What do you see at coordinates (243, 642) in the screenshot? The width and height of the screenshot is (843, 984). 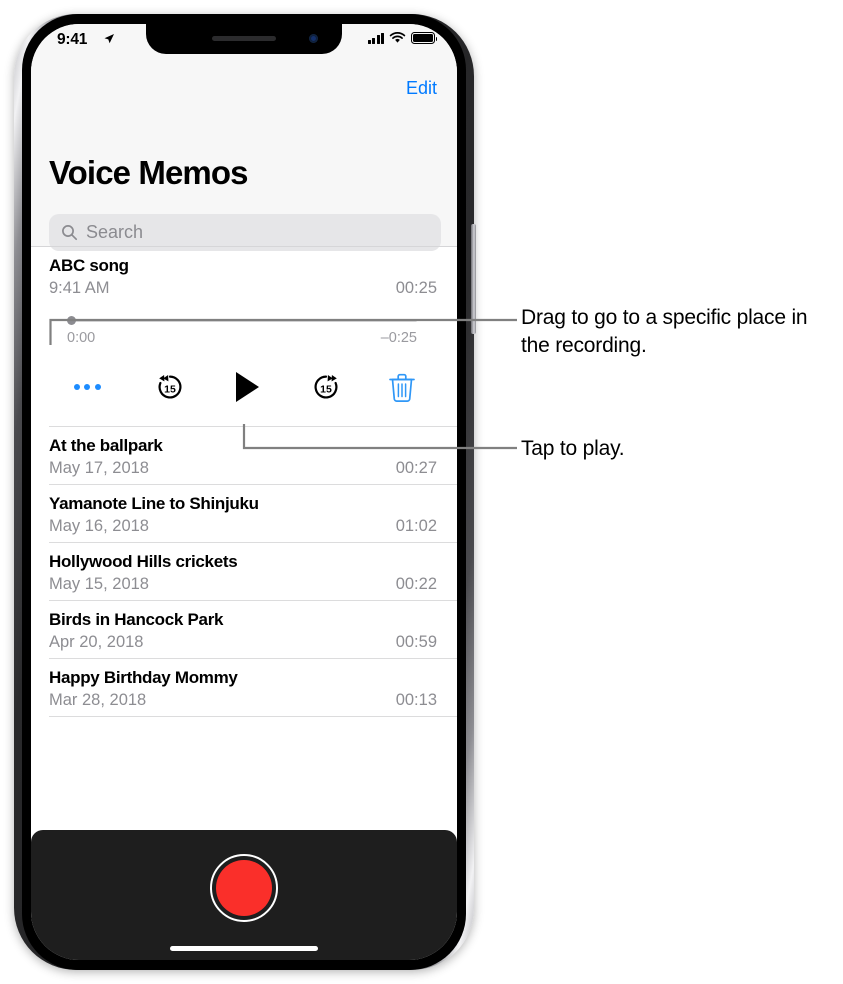 I see `memo-meta: Apr 20, 2018 00:59` at bounding box center [243, 642].